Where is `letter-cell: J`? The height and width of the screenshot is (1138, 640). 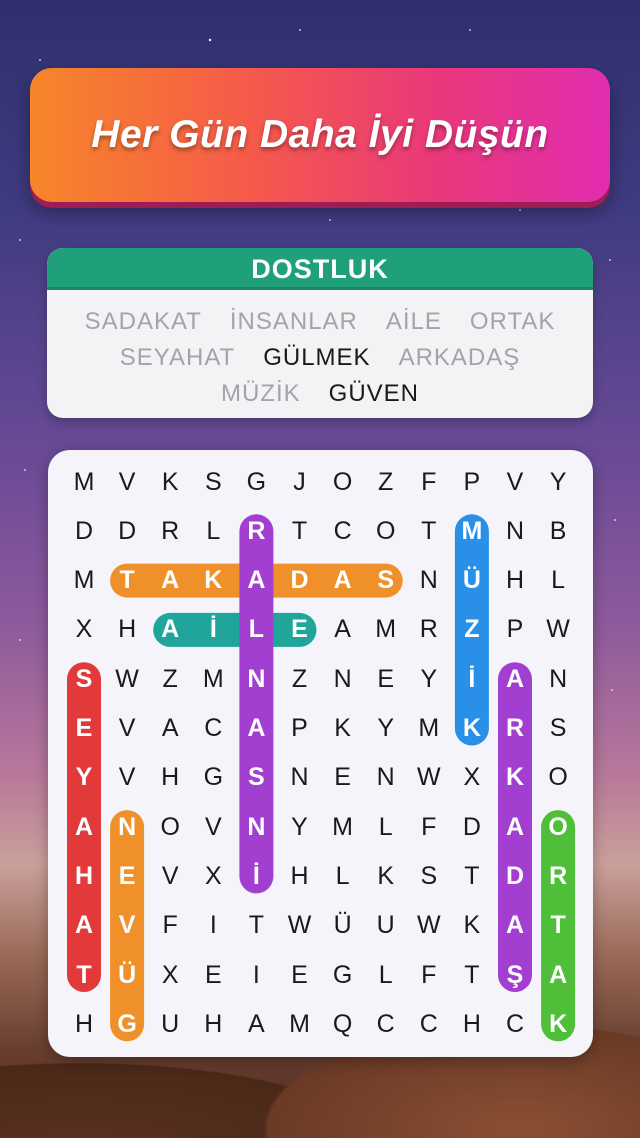 letter-cell: J is located at coordinates (300, 482).